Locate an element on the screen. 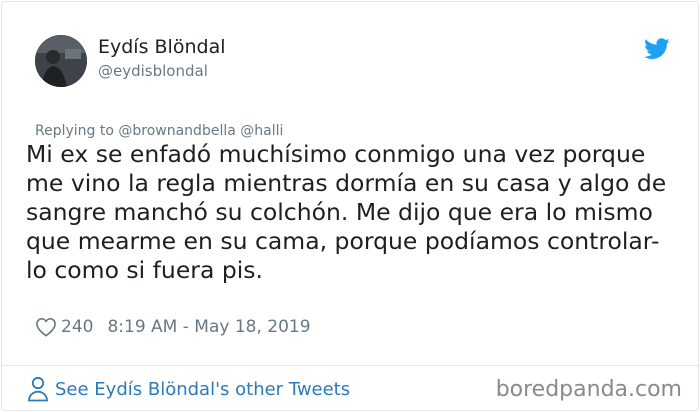  author-handle: @eydisblondal is located at coordinates (153, 71).